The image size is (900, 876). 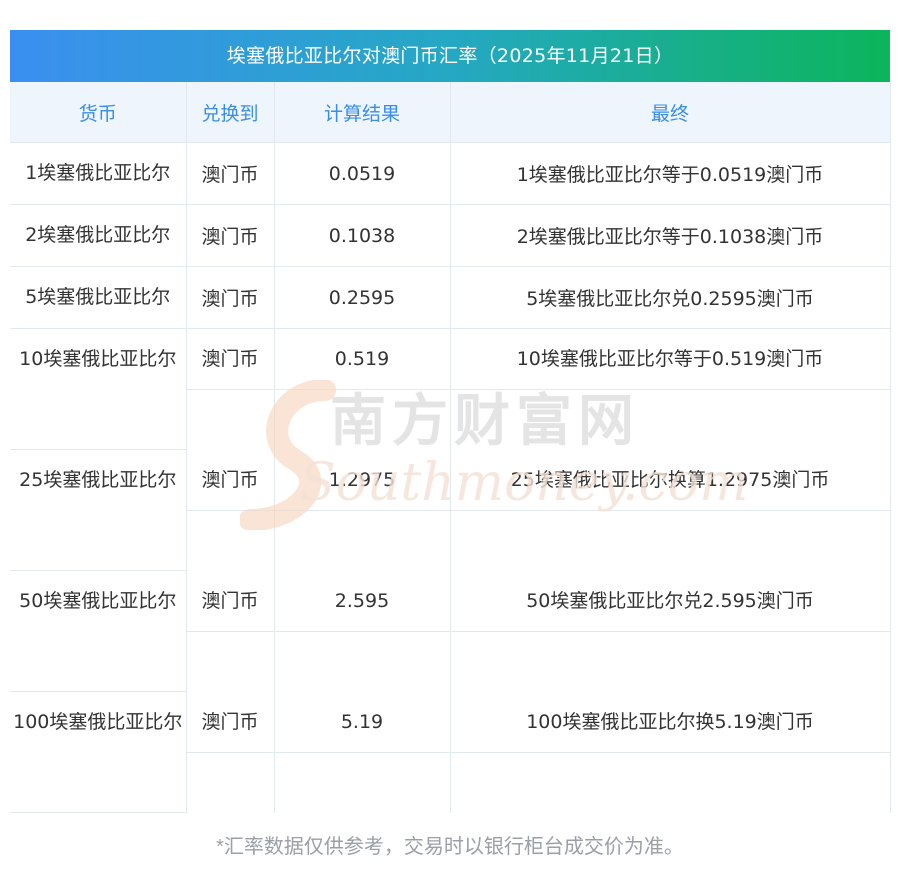 I want to click on cell-currency: 1埃塞俄比亚比尔, so click(x=98, y=173).